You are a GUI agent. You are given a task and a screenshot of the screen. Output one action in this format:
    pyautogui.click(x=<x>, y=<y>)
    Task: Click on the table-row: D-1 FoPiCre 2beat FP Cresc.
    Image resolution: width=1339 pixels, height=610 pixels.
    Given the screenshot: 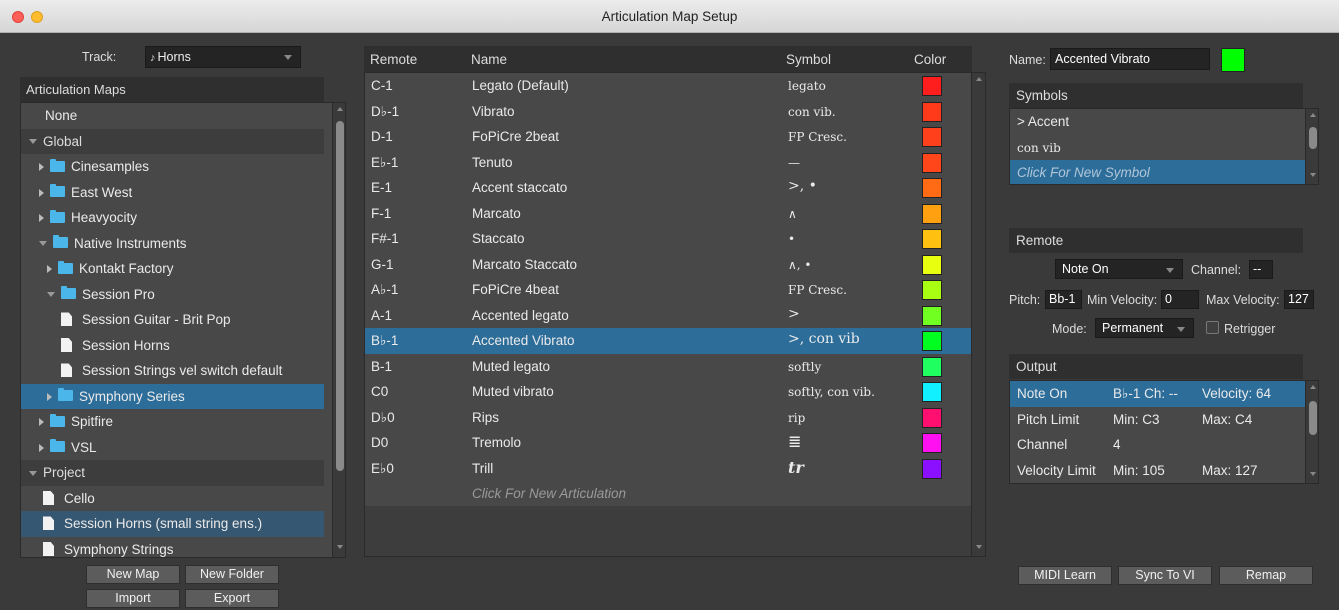 What is the action you would take?
    pyautogui.click(x=668, y=137)
    